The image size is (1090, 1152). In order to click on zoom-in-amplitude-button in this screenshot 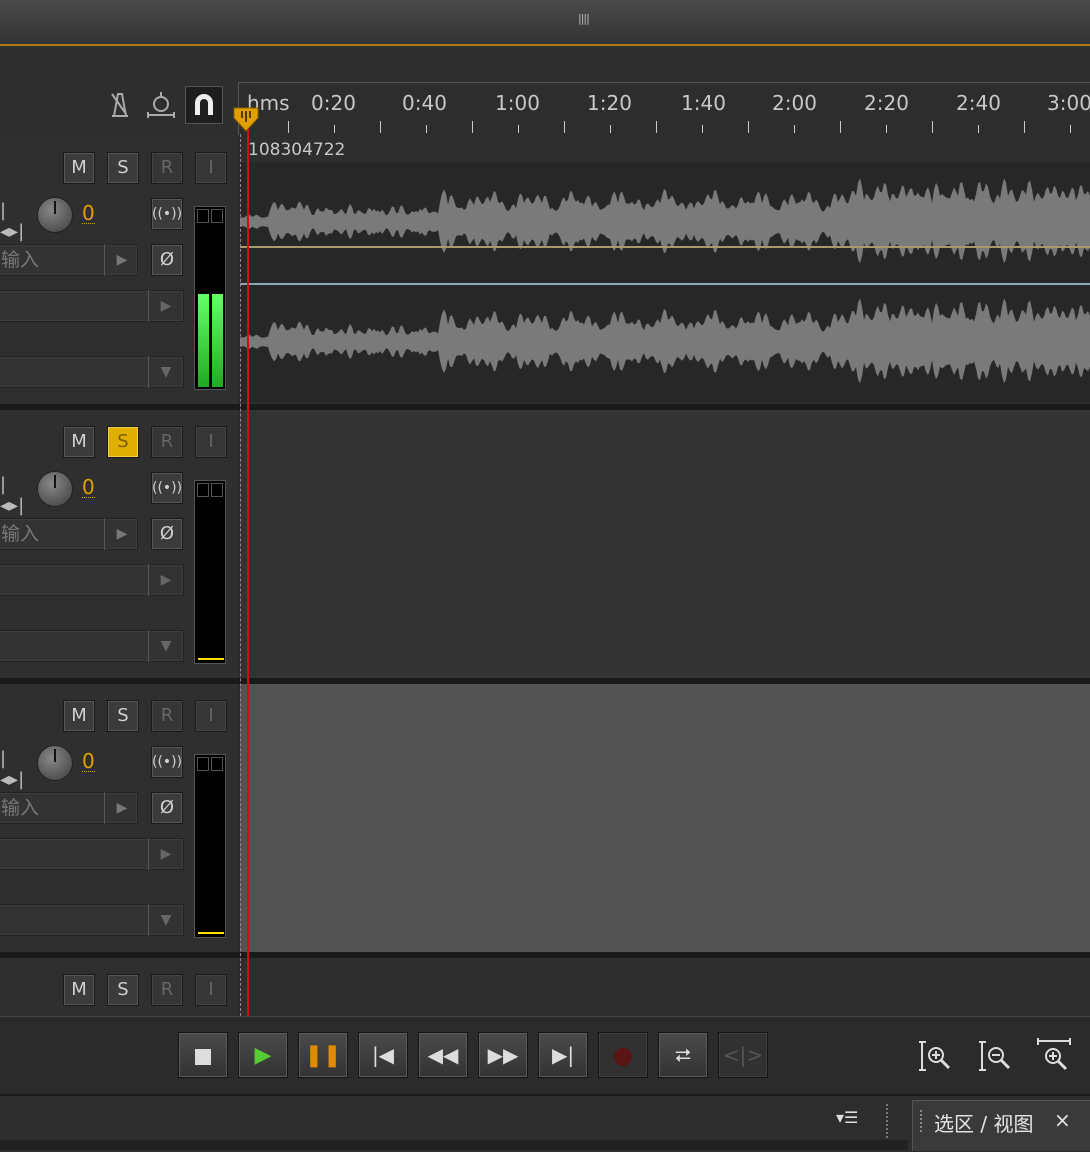, I will do `click(936, 1056)`.